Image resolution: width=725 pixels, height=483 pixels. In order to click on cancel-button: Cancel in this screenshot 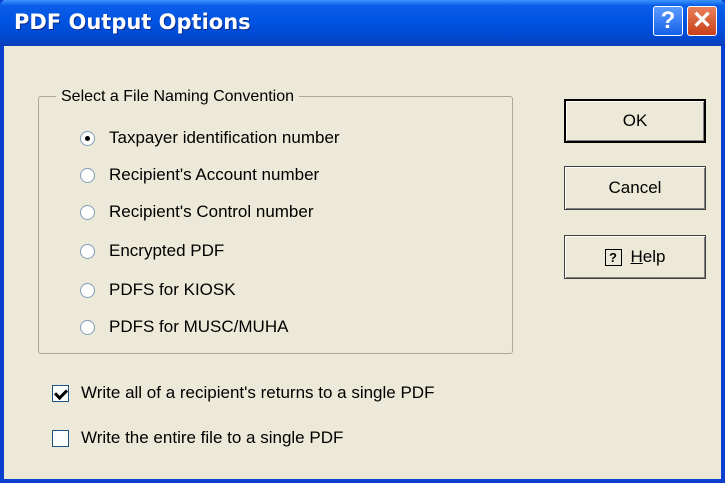, I will do `click(635, 188)`.